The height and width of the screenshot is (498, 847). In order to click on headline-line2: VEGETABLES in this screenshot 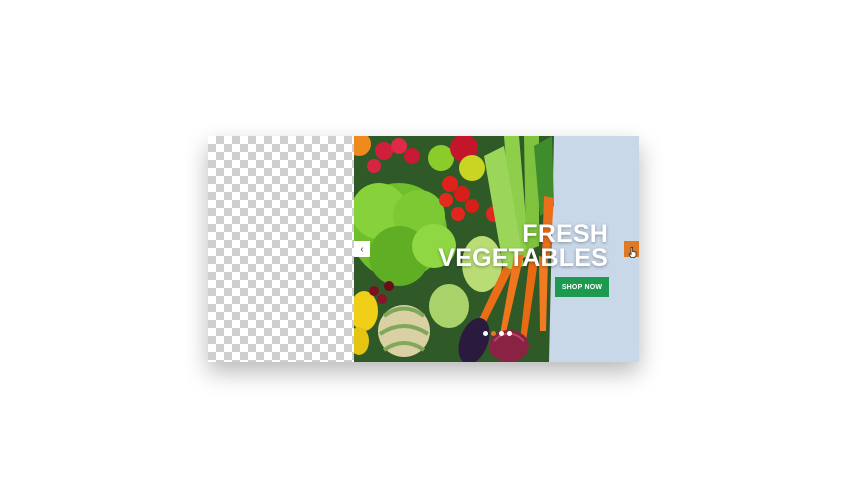, I will do `click(523, 258)`.